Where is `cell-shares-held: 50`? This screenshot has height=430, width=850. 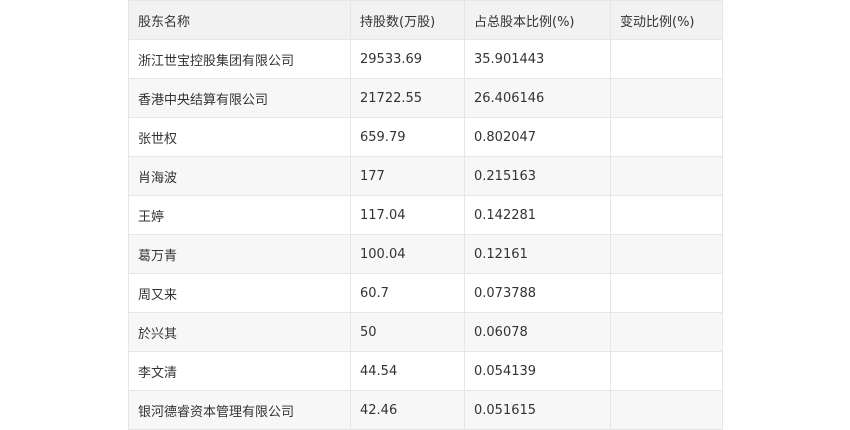
cell-shares-held: 50 is located at coordinates (407, 332).